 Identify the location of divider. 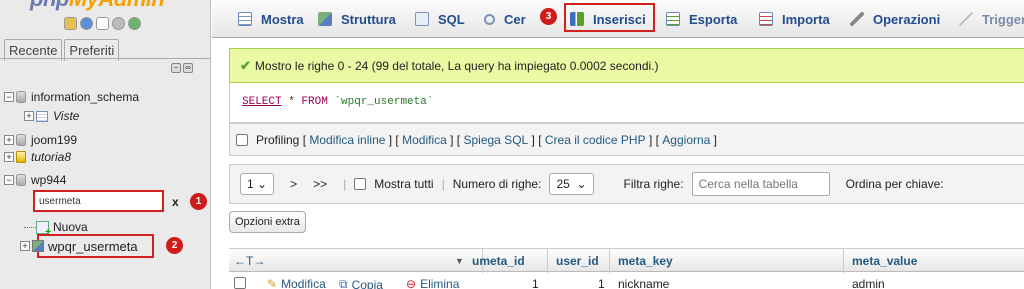
(105, 58).